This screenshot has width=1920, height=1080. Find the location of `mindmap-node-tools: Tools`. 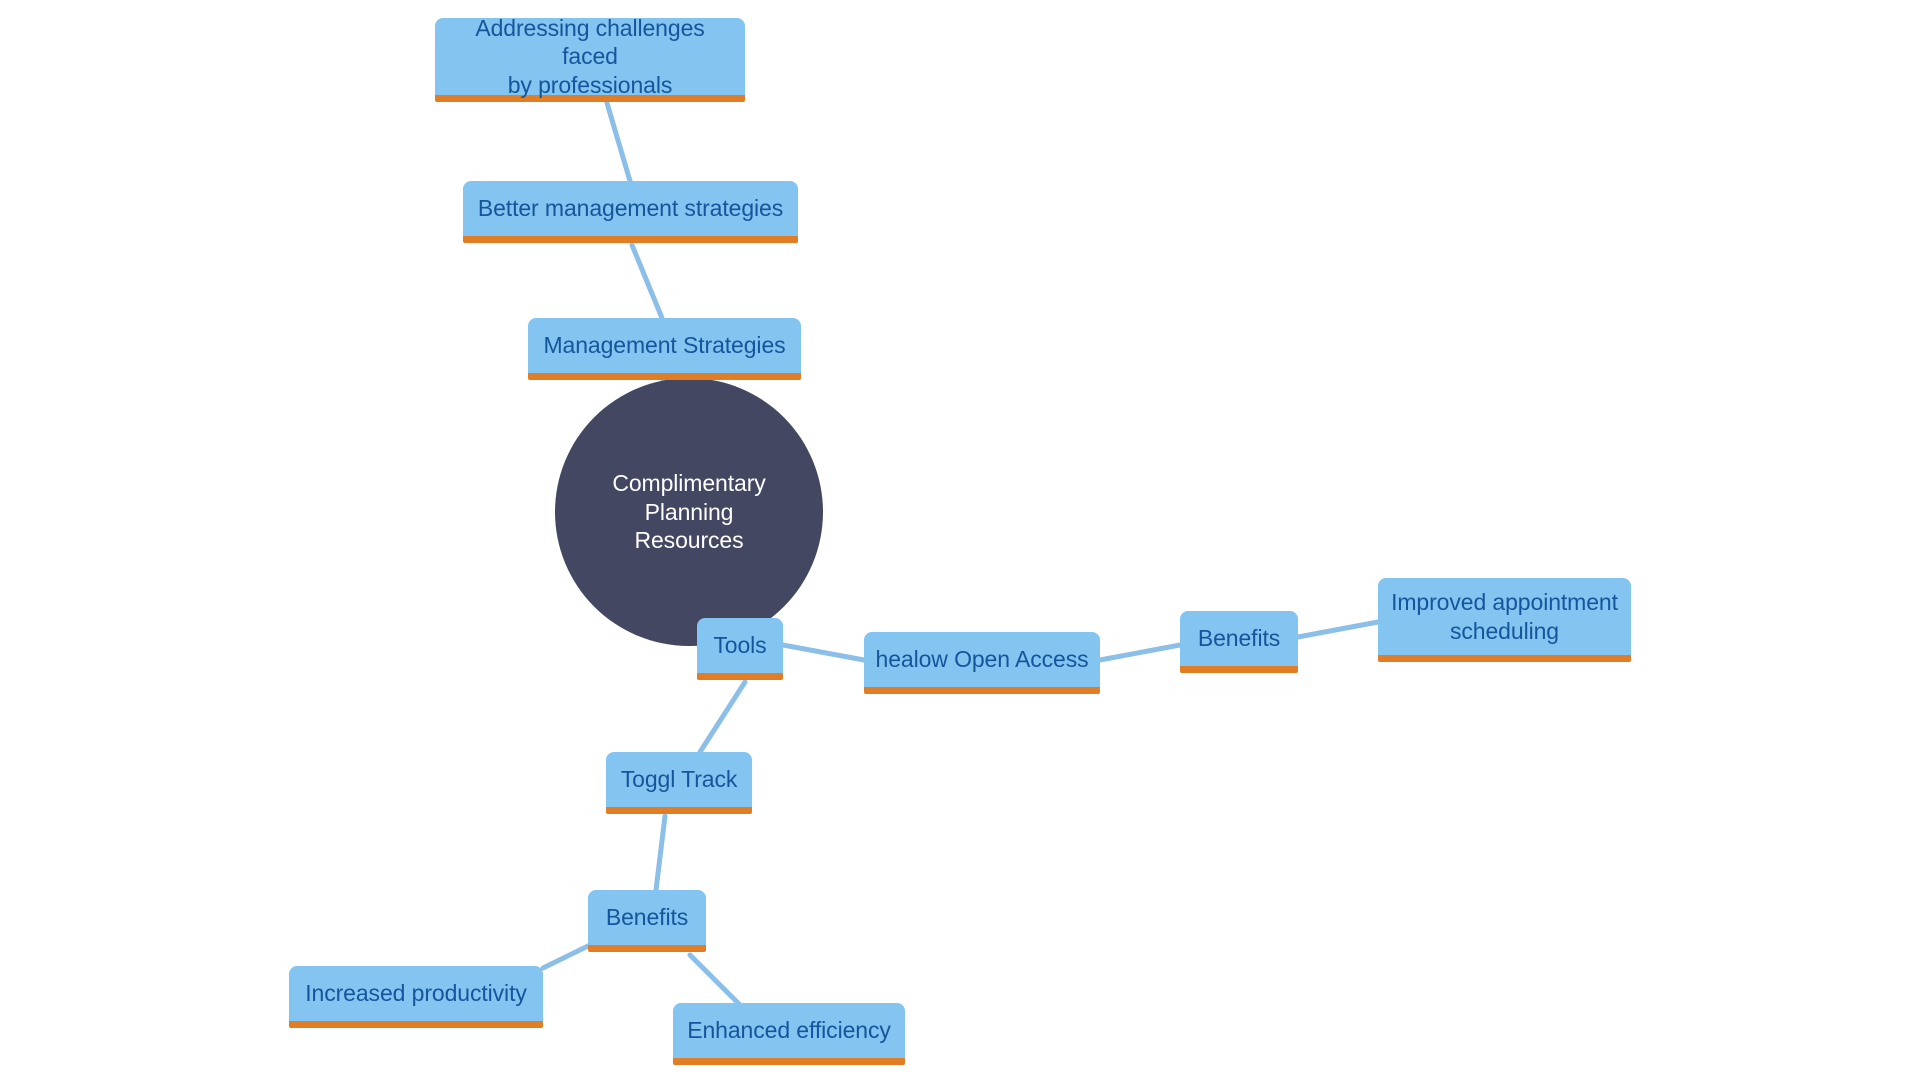

mindmap-node-tools: Tools is located at coordinates (740, 649).